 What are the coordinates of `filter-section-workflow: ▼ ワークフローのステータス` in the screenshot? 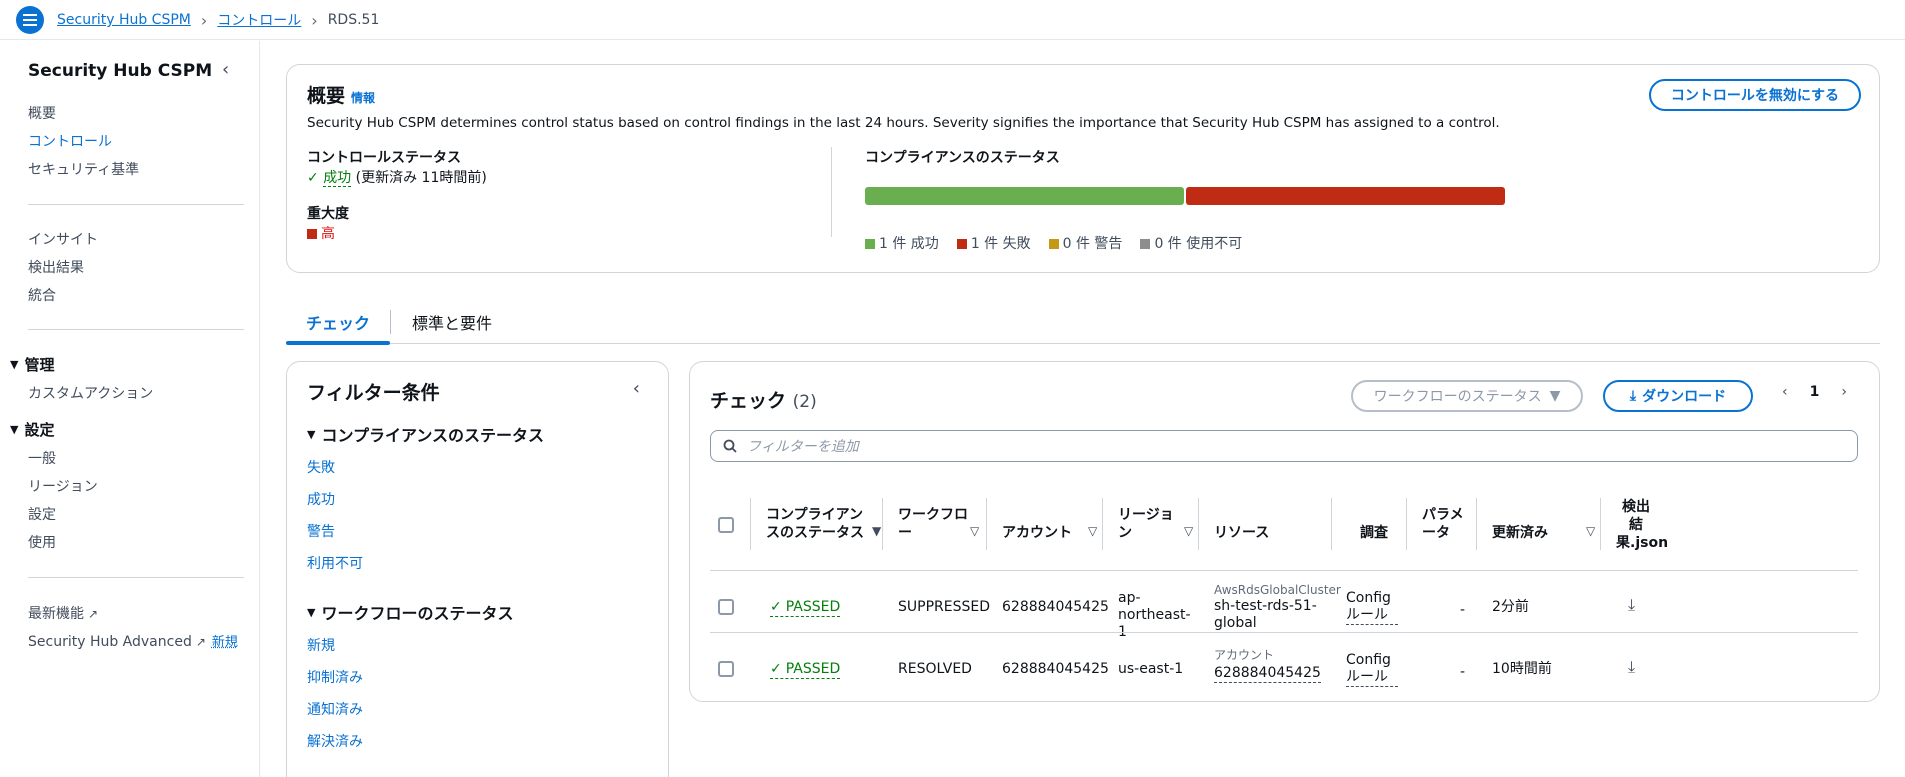 It's located at (410, 612).